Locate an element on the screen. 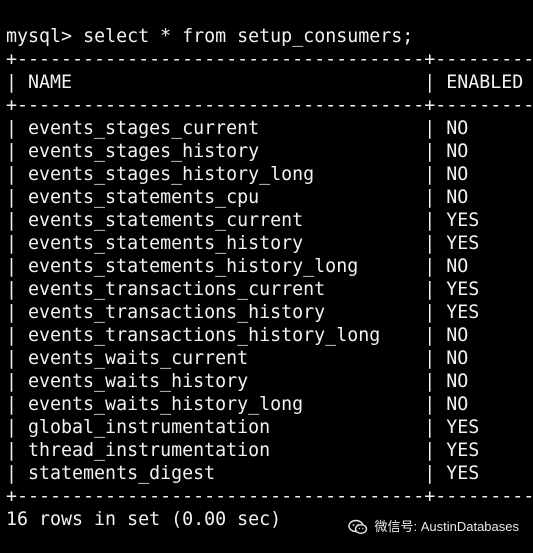 Image resolution: width=533 pixels, height=553 pixels. table-row: | events_statements_cpu | NO | is located at coordinates (237, 197).